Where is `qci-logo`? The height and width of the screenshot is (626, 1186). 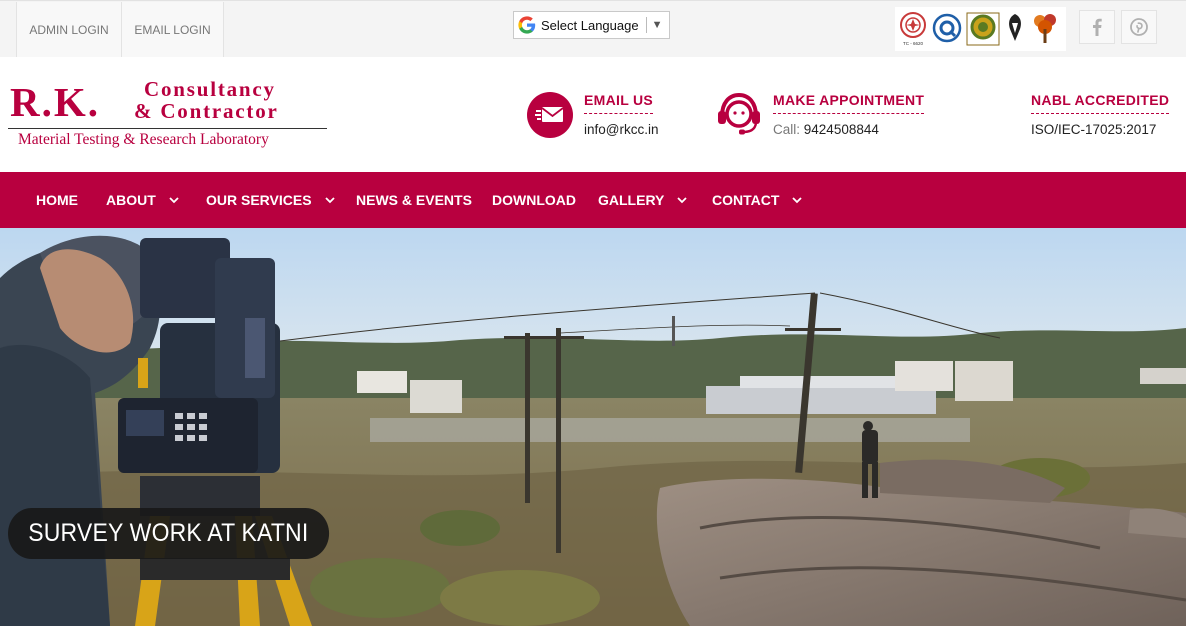 qci-logo is located at coordinates (947, 28).